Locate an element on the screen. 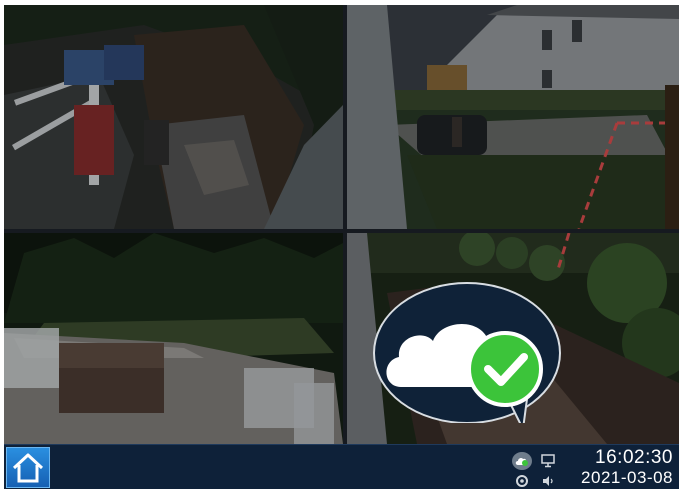  home-icon is located at coordinates (28, 467).